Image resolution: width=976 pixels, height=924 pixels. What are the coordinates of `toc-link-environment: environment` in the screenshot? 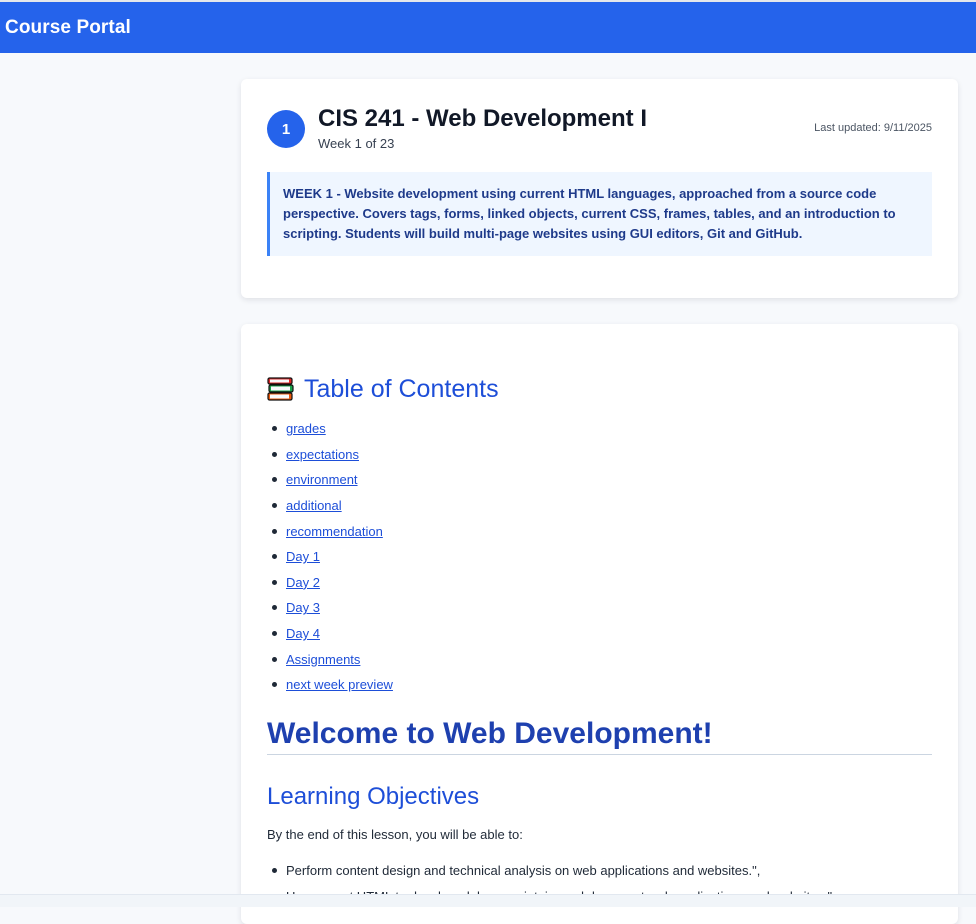 It's located at (322, 479).